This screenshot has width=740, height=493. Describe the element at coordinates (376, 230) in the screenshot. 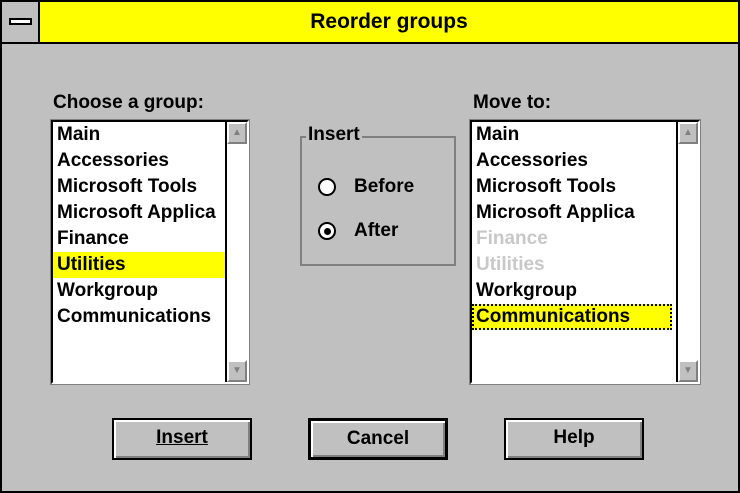

I see `after-radio-label: After` at that location.